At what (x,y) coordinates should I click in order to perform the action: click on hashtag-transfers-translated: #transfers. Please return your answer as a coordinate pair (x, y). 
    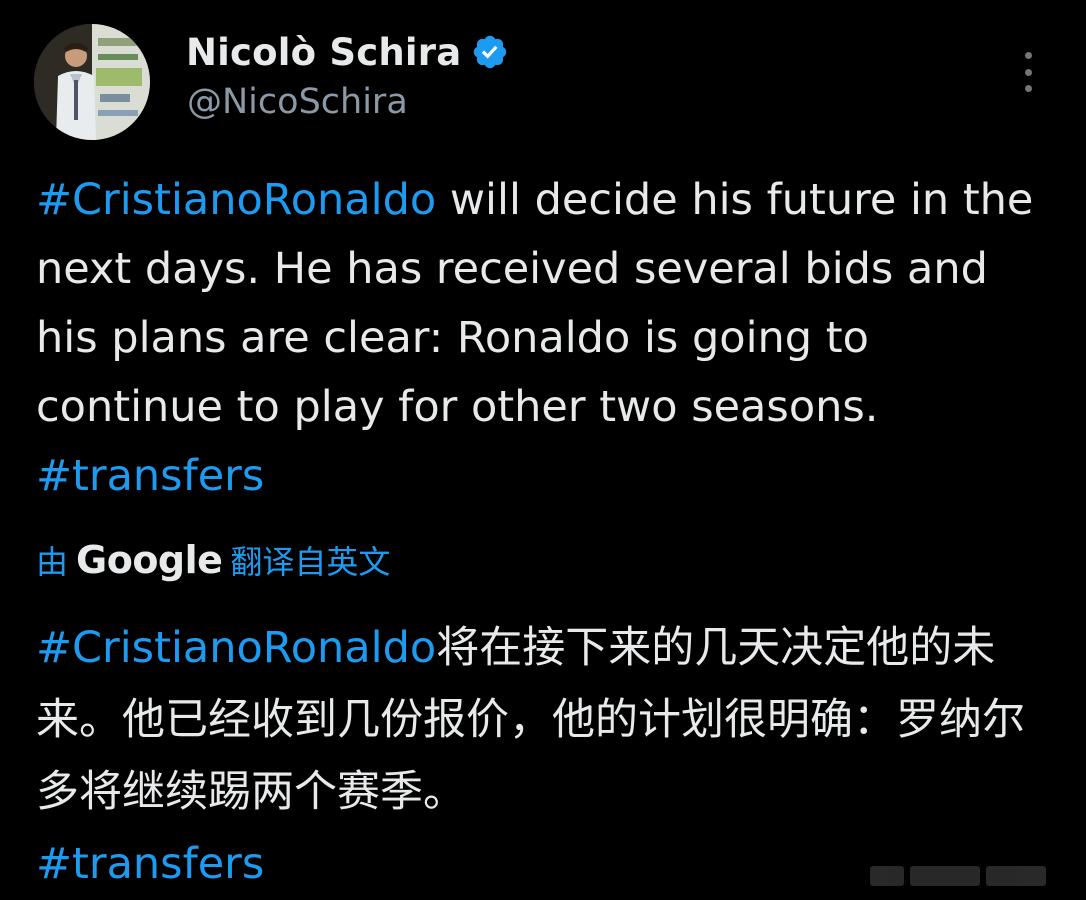
    Looking at the image, I should click on (150, 864).